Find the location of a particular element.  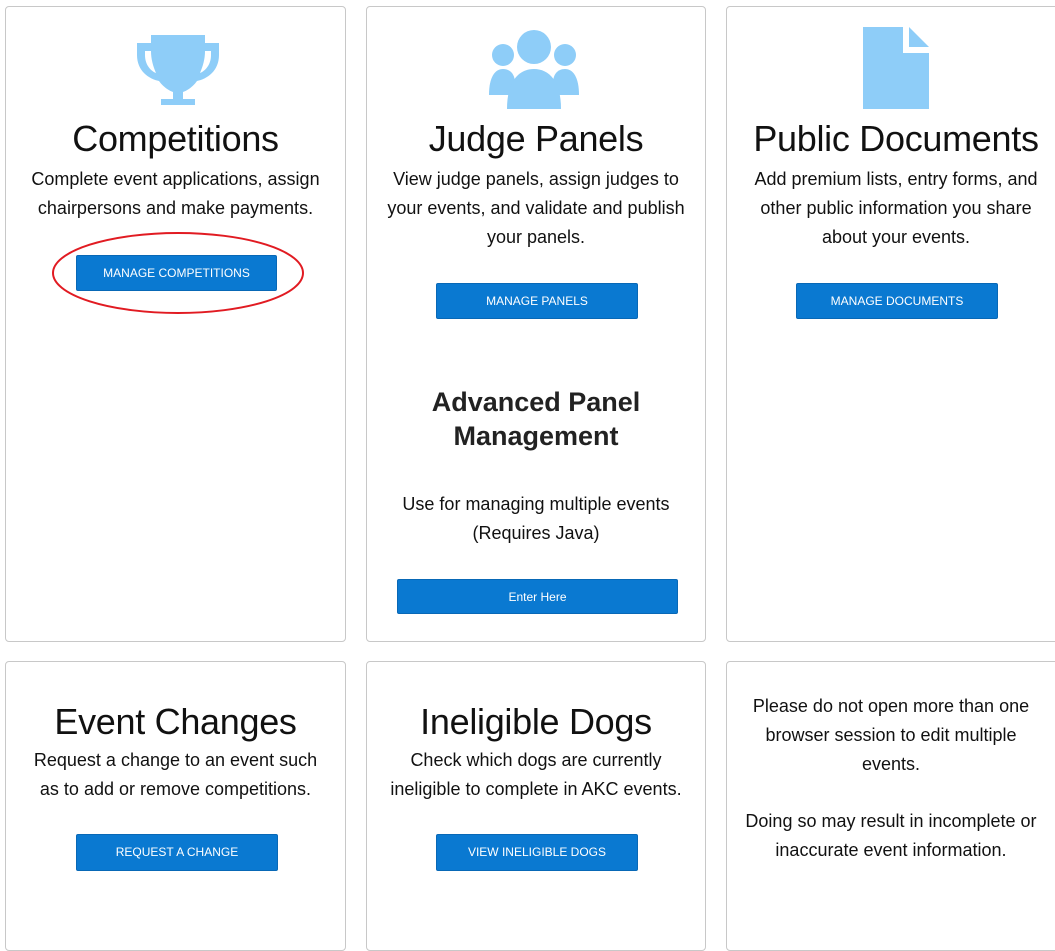

ineligible-dogs-title: Ineligible Dogs is located at coordinates (536, 721).